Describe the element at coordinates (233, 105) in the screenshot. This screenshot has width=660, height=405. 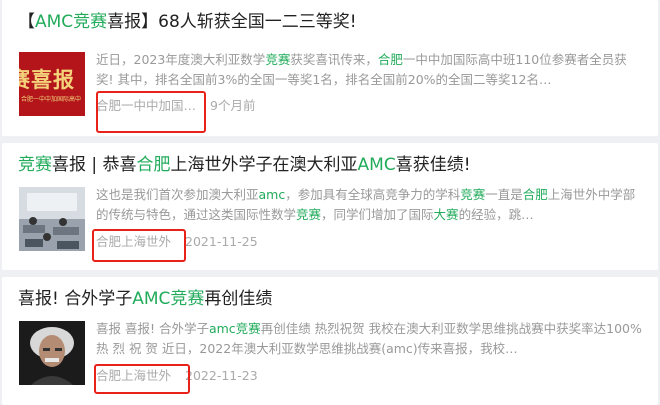
I see `result-time: 9个月前` at that location.